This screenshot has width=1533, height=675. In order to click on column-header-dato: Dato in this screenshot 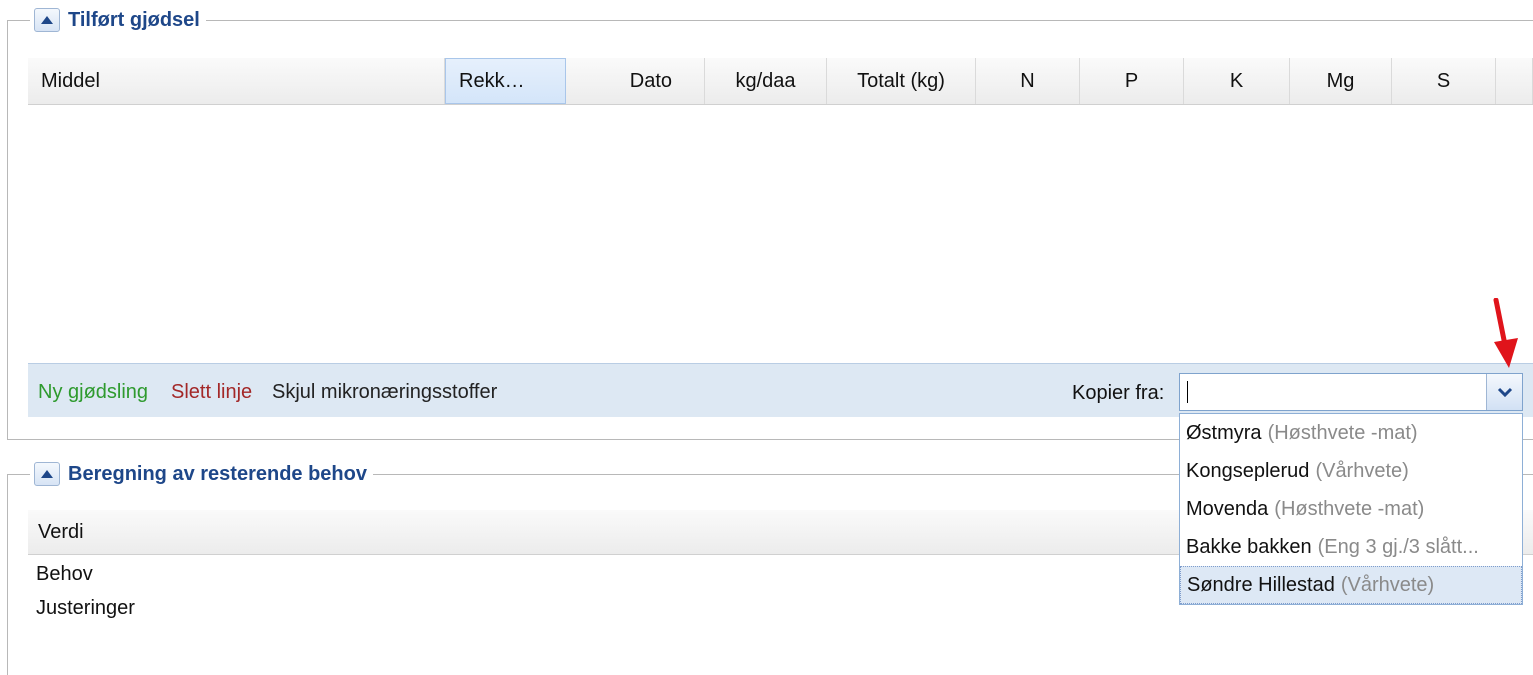, I will do `click(635, 81)`.